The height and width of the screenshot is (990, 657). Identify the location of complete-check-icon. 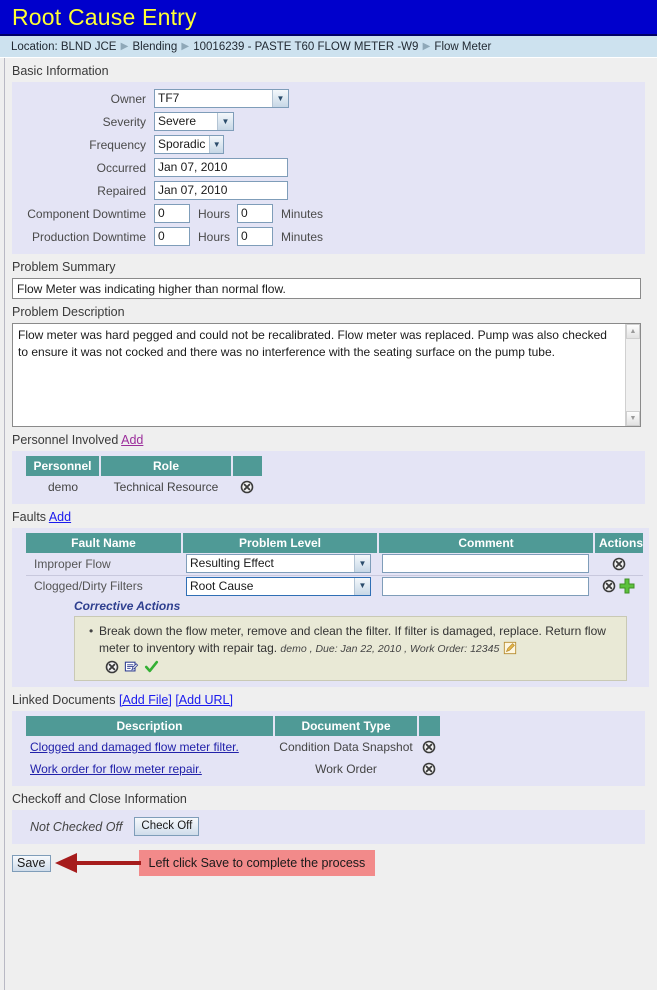
(151, 667).